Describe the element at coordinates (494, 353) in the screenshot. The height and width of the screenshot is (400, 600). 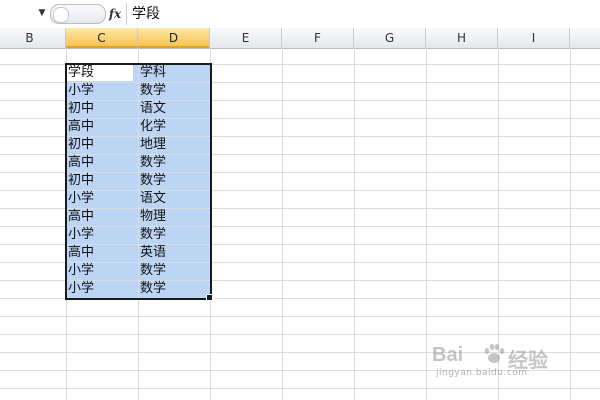
I see `paw-icon` at that location.